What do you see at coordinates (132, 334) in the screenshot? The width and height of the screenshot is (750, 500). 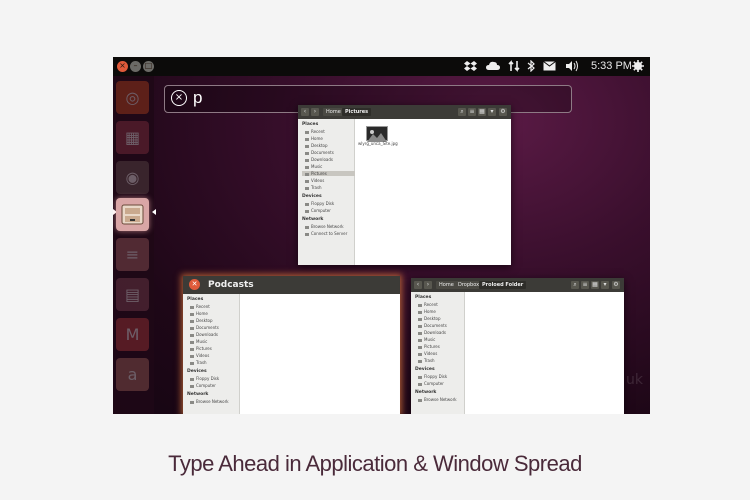 I see `gmail-icon: M` at bounding box center [132, 334].